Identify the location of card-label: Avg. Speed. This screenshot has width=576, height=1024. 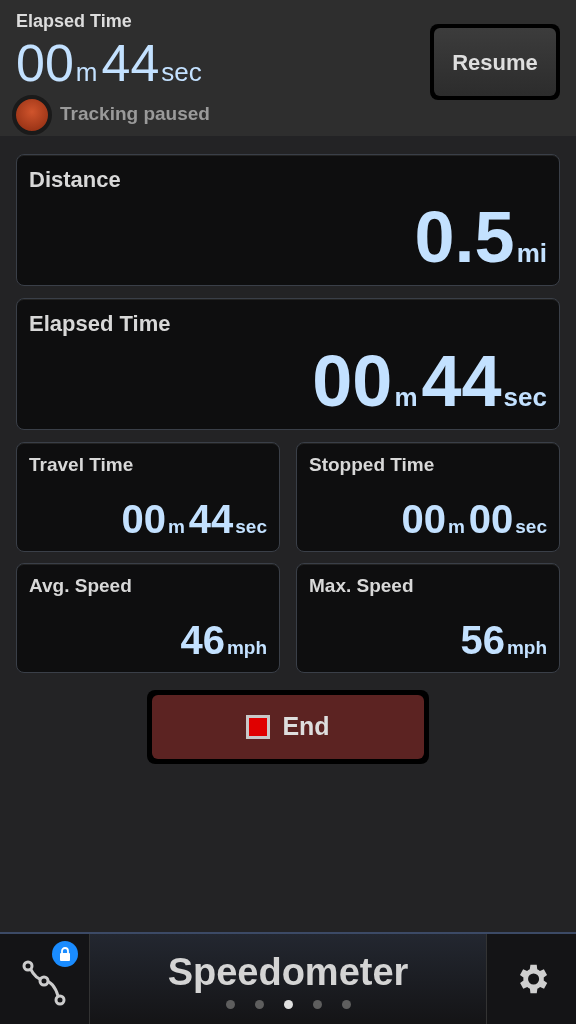
(81, 586).